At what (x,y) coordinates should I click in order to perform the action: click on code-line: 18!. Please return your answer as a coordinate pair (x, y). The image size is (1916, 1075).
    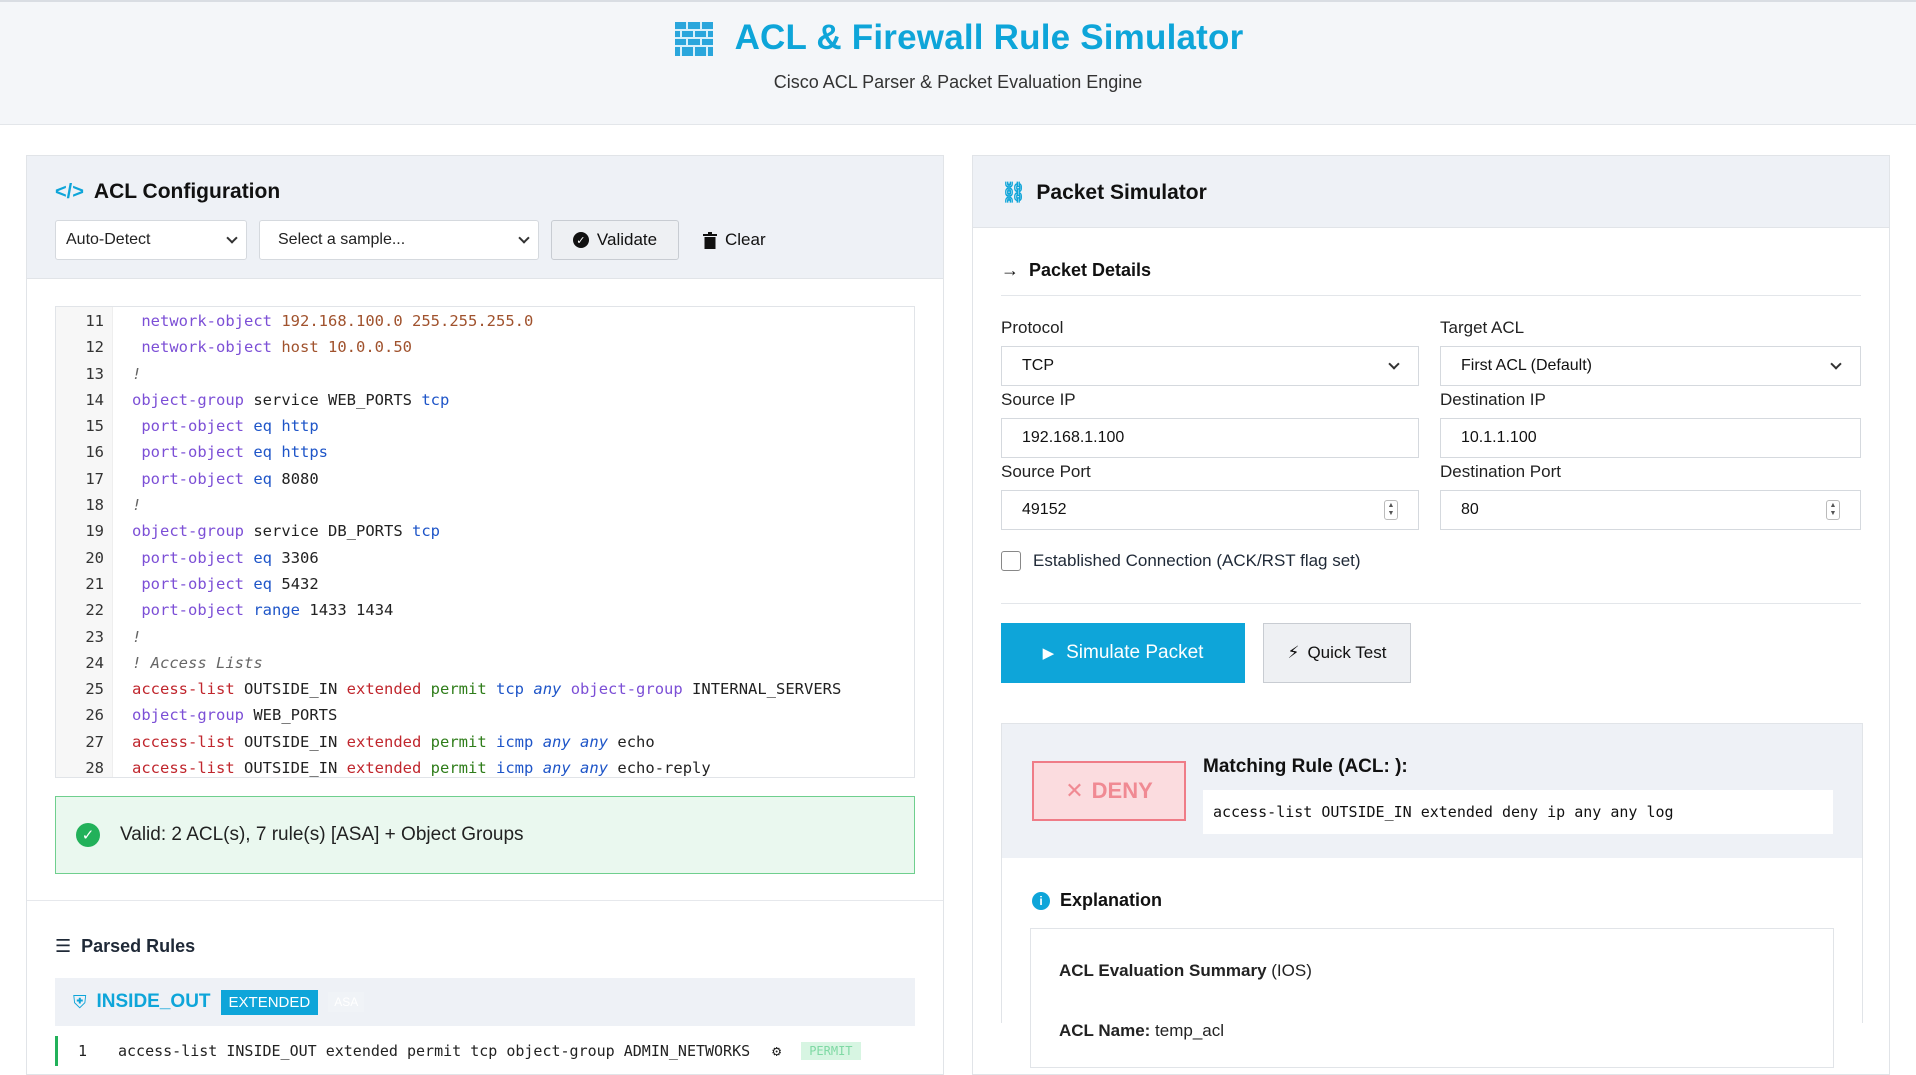
    Looking at the image, I should click on (485, 505).